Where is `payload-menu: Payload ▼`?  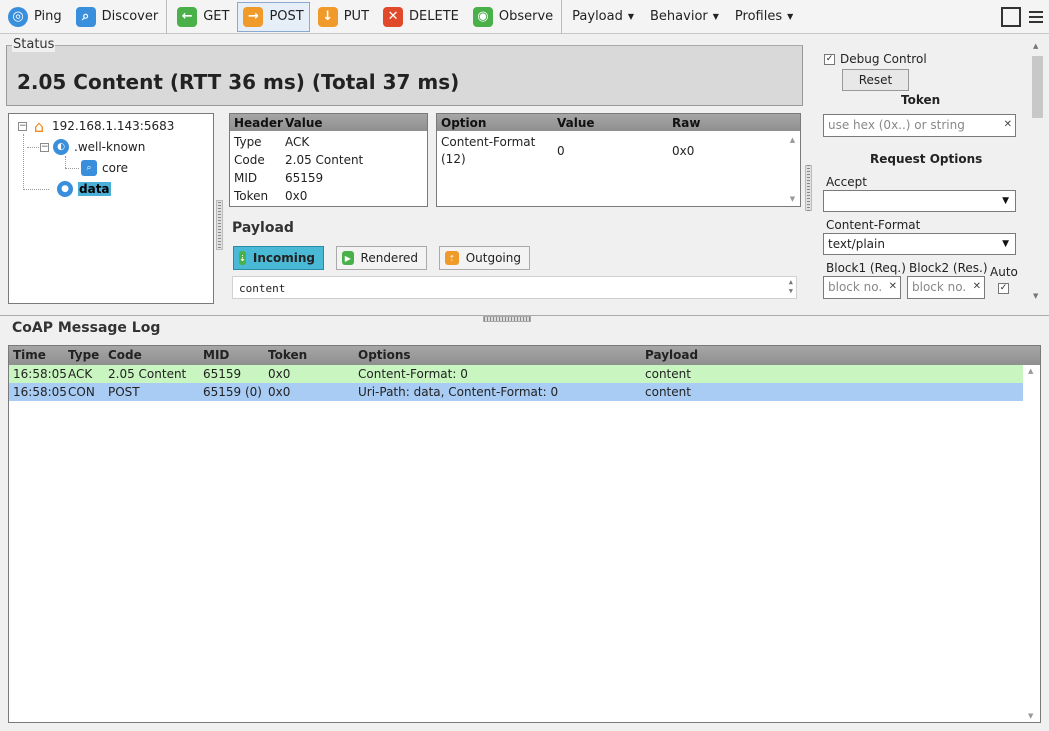
payload-menu: Payload ▼ is located at coordinates (603, 17).